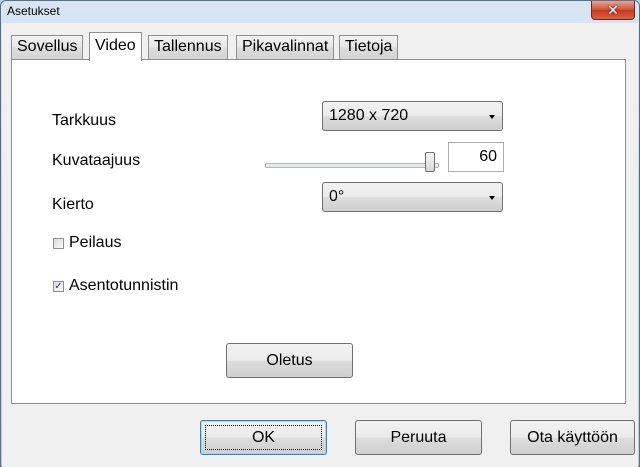 Image resolution: width=640 pixels, height=467 pixels. I want to click on apply-button: Ota käyttöön, so click(572, 437).